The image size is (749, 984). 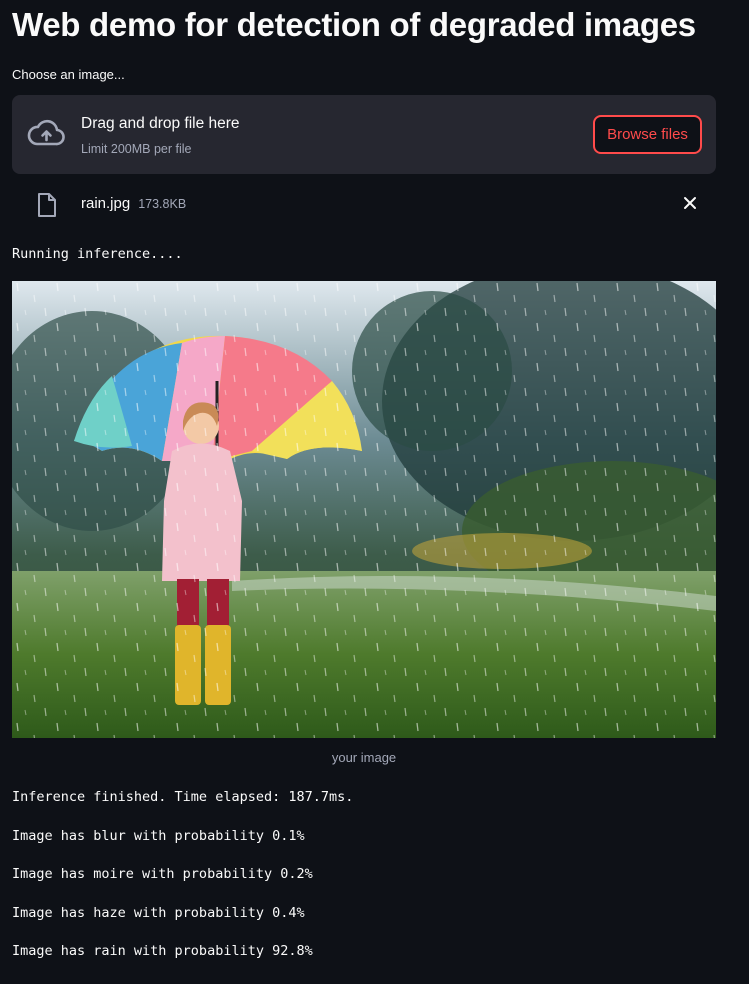 What do you see at coordinates (158, 836) in the screenshot?
I see `result-blur: Image has blur with probability 0.1%` at bounding box center [158, 836].